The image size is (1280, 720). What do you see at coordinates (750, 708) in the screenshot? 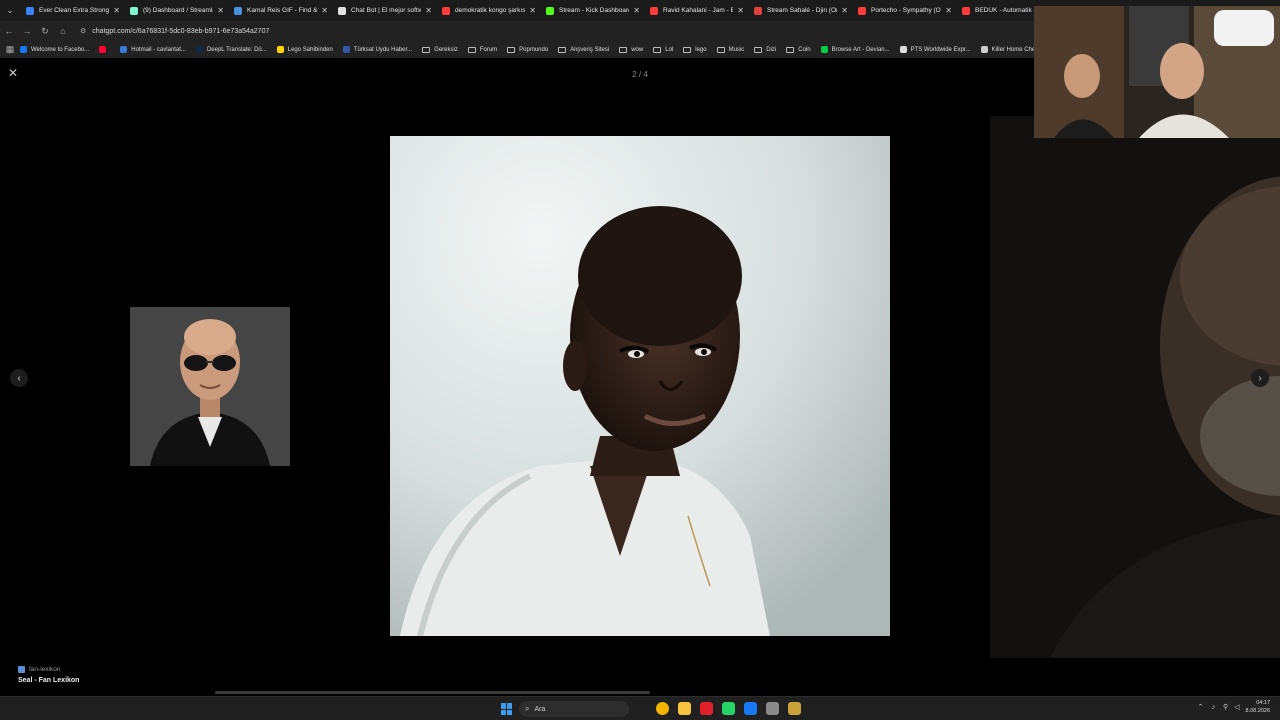
I see `messenger-icon` at bounding box center [750, 708].